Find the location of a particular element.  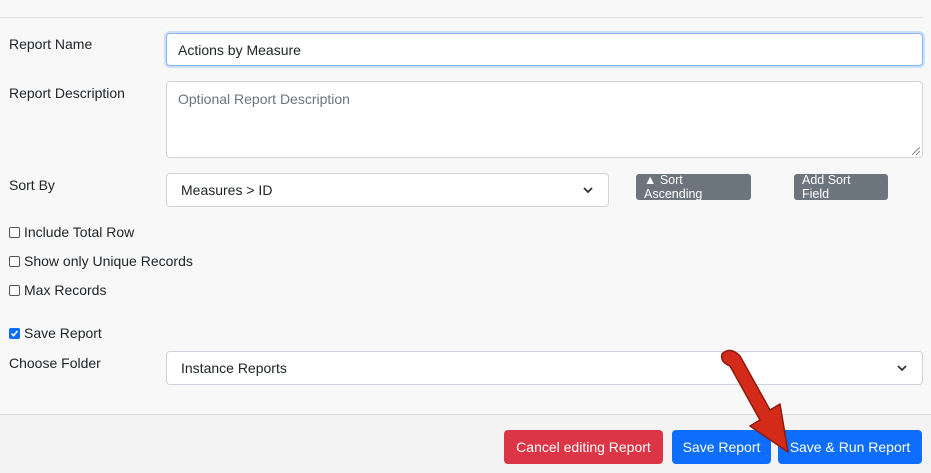

report-name-input: Actions by Measure is located at coordinates (544, 49).